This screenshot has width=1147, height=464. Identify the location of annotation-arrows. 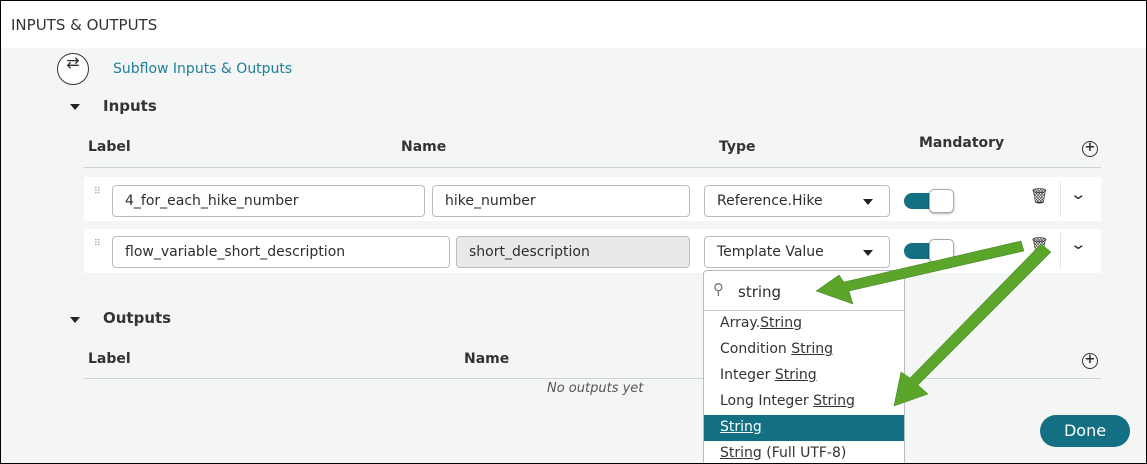
(933, 323).